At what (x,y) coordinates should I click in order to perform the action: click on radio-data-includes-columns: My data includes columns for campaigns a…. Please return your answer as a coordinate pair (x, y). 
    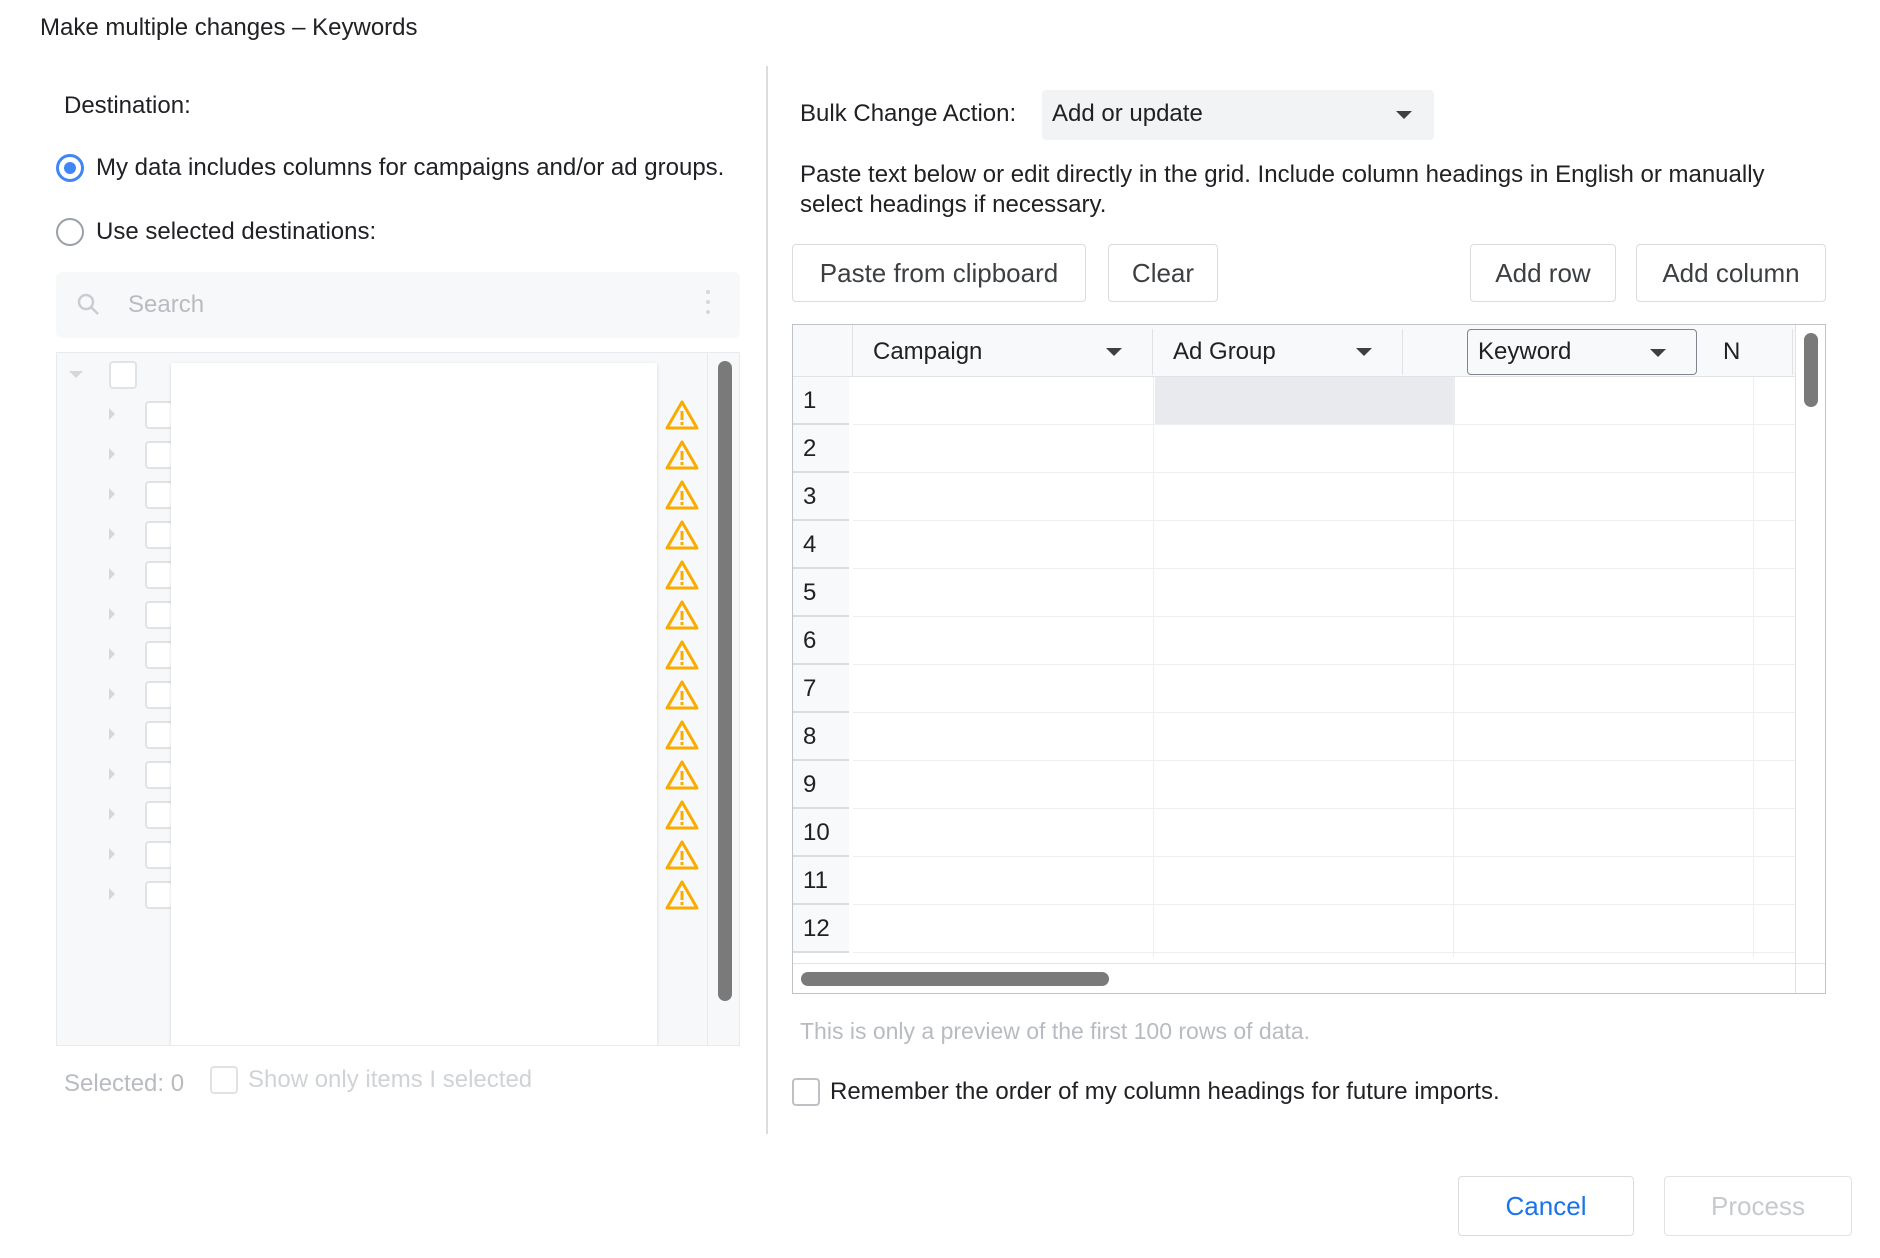
    Looking at the image, I should click on (390, 168).